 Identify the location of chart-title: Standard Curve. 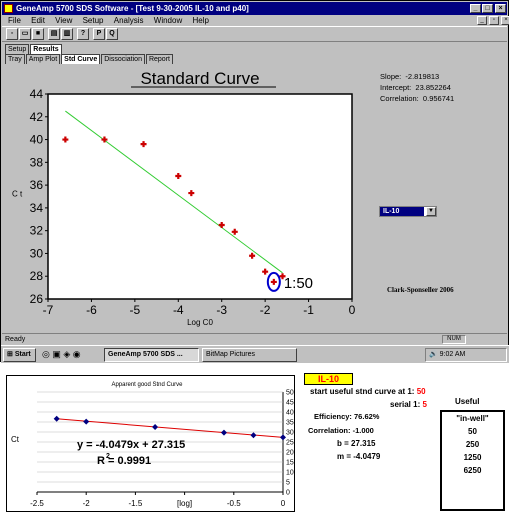
(199, 78).